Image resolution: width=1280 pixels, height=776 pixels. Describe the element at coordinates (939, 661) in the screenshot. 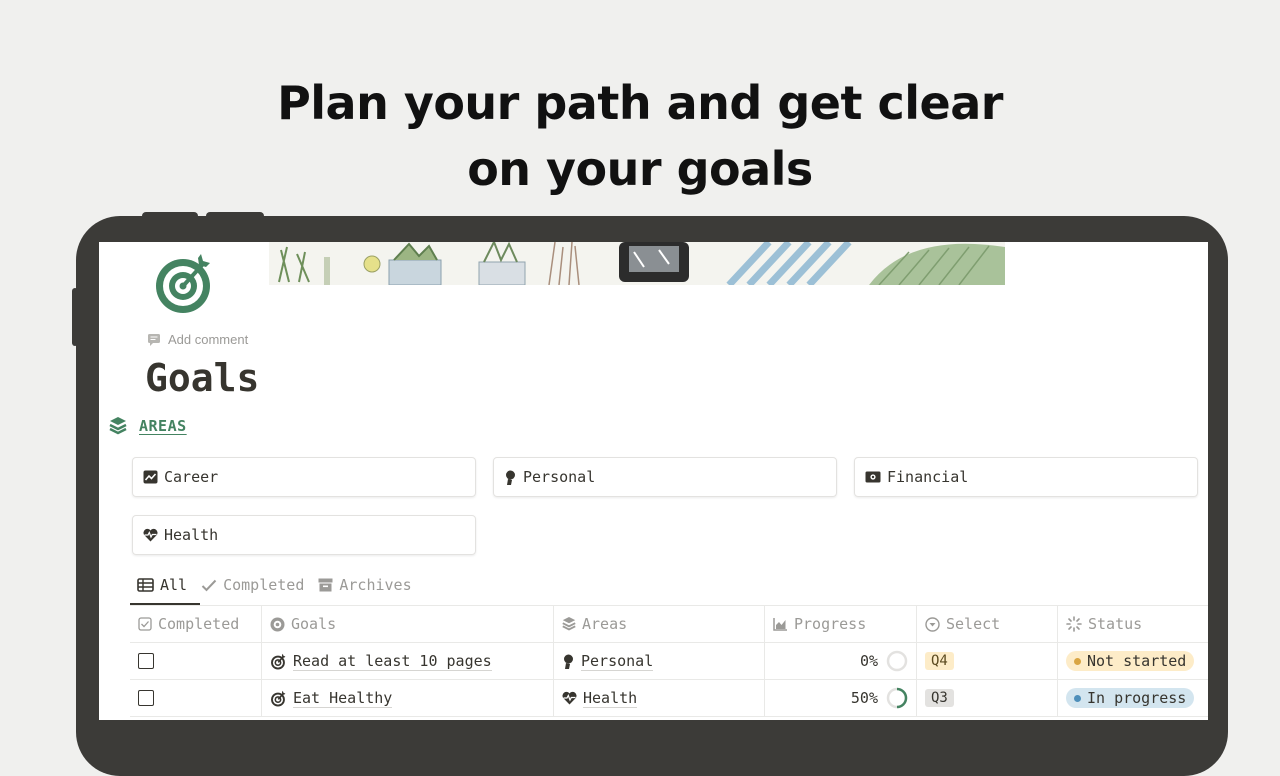

I see `select-tag: Q4` at that location.